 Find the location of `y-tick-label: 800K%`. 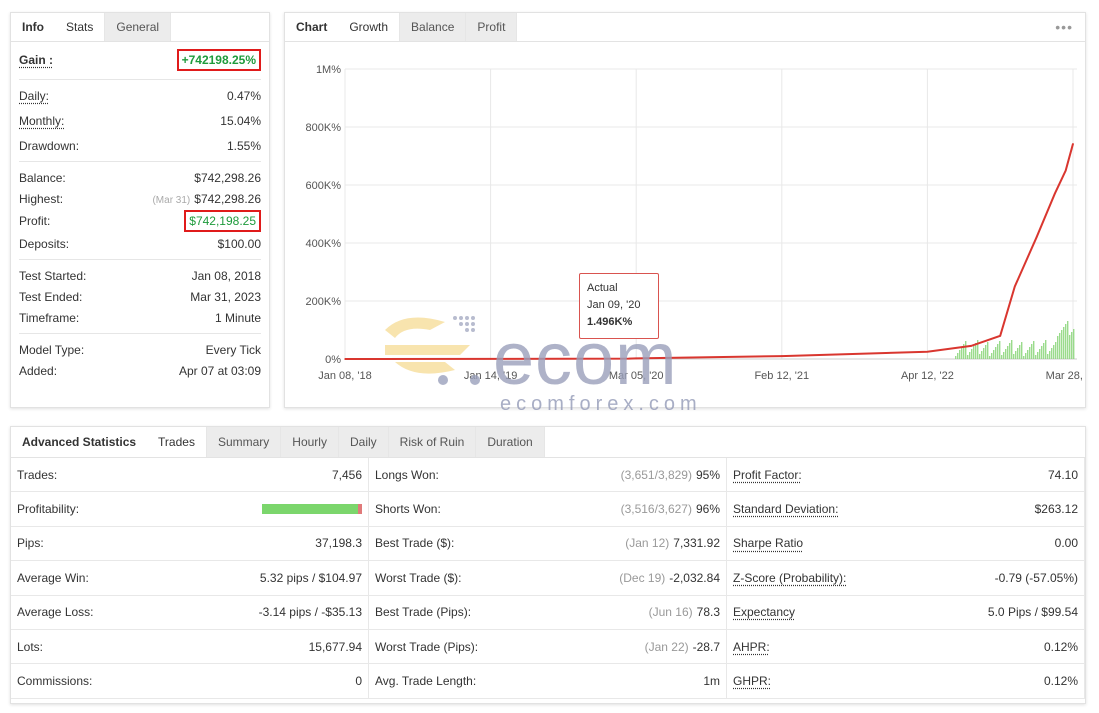

y-tick-label: 800K% is located at coordinates (324, 128).